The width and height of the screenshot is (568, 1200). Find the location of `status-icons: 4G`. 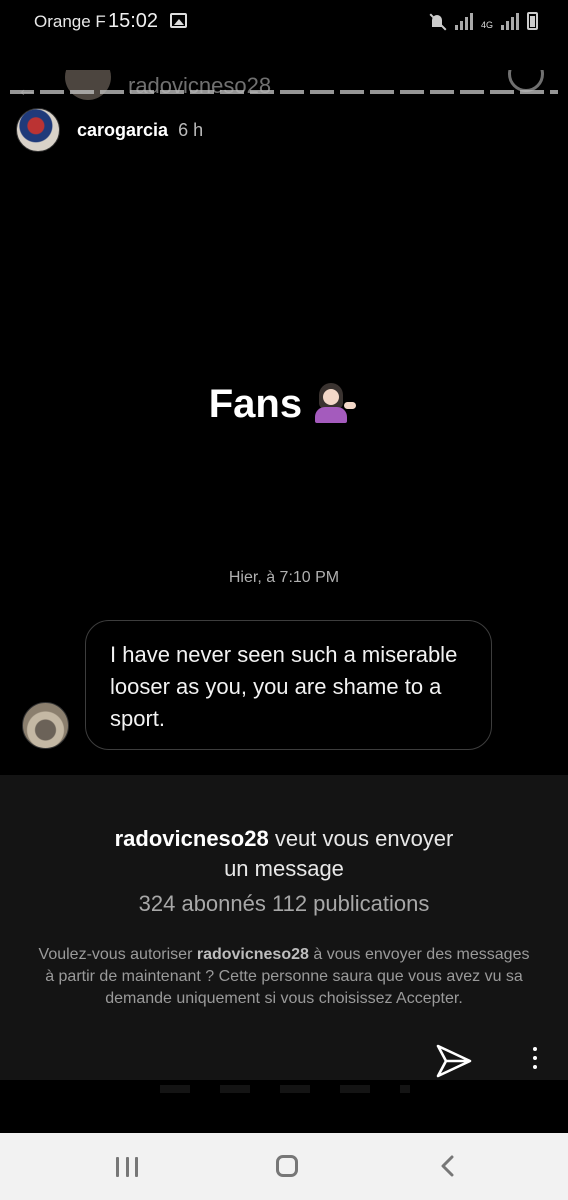

status-icons: 4G is located at coordinates (483, 21).